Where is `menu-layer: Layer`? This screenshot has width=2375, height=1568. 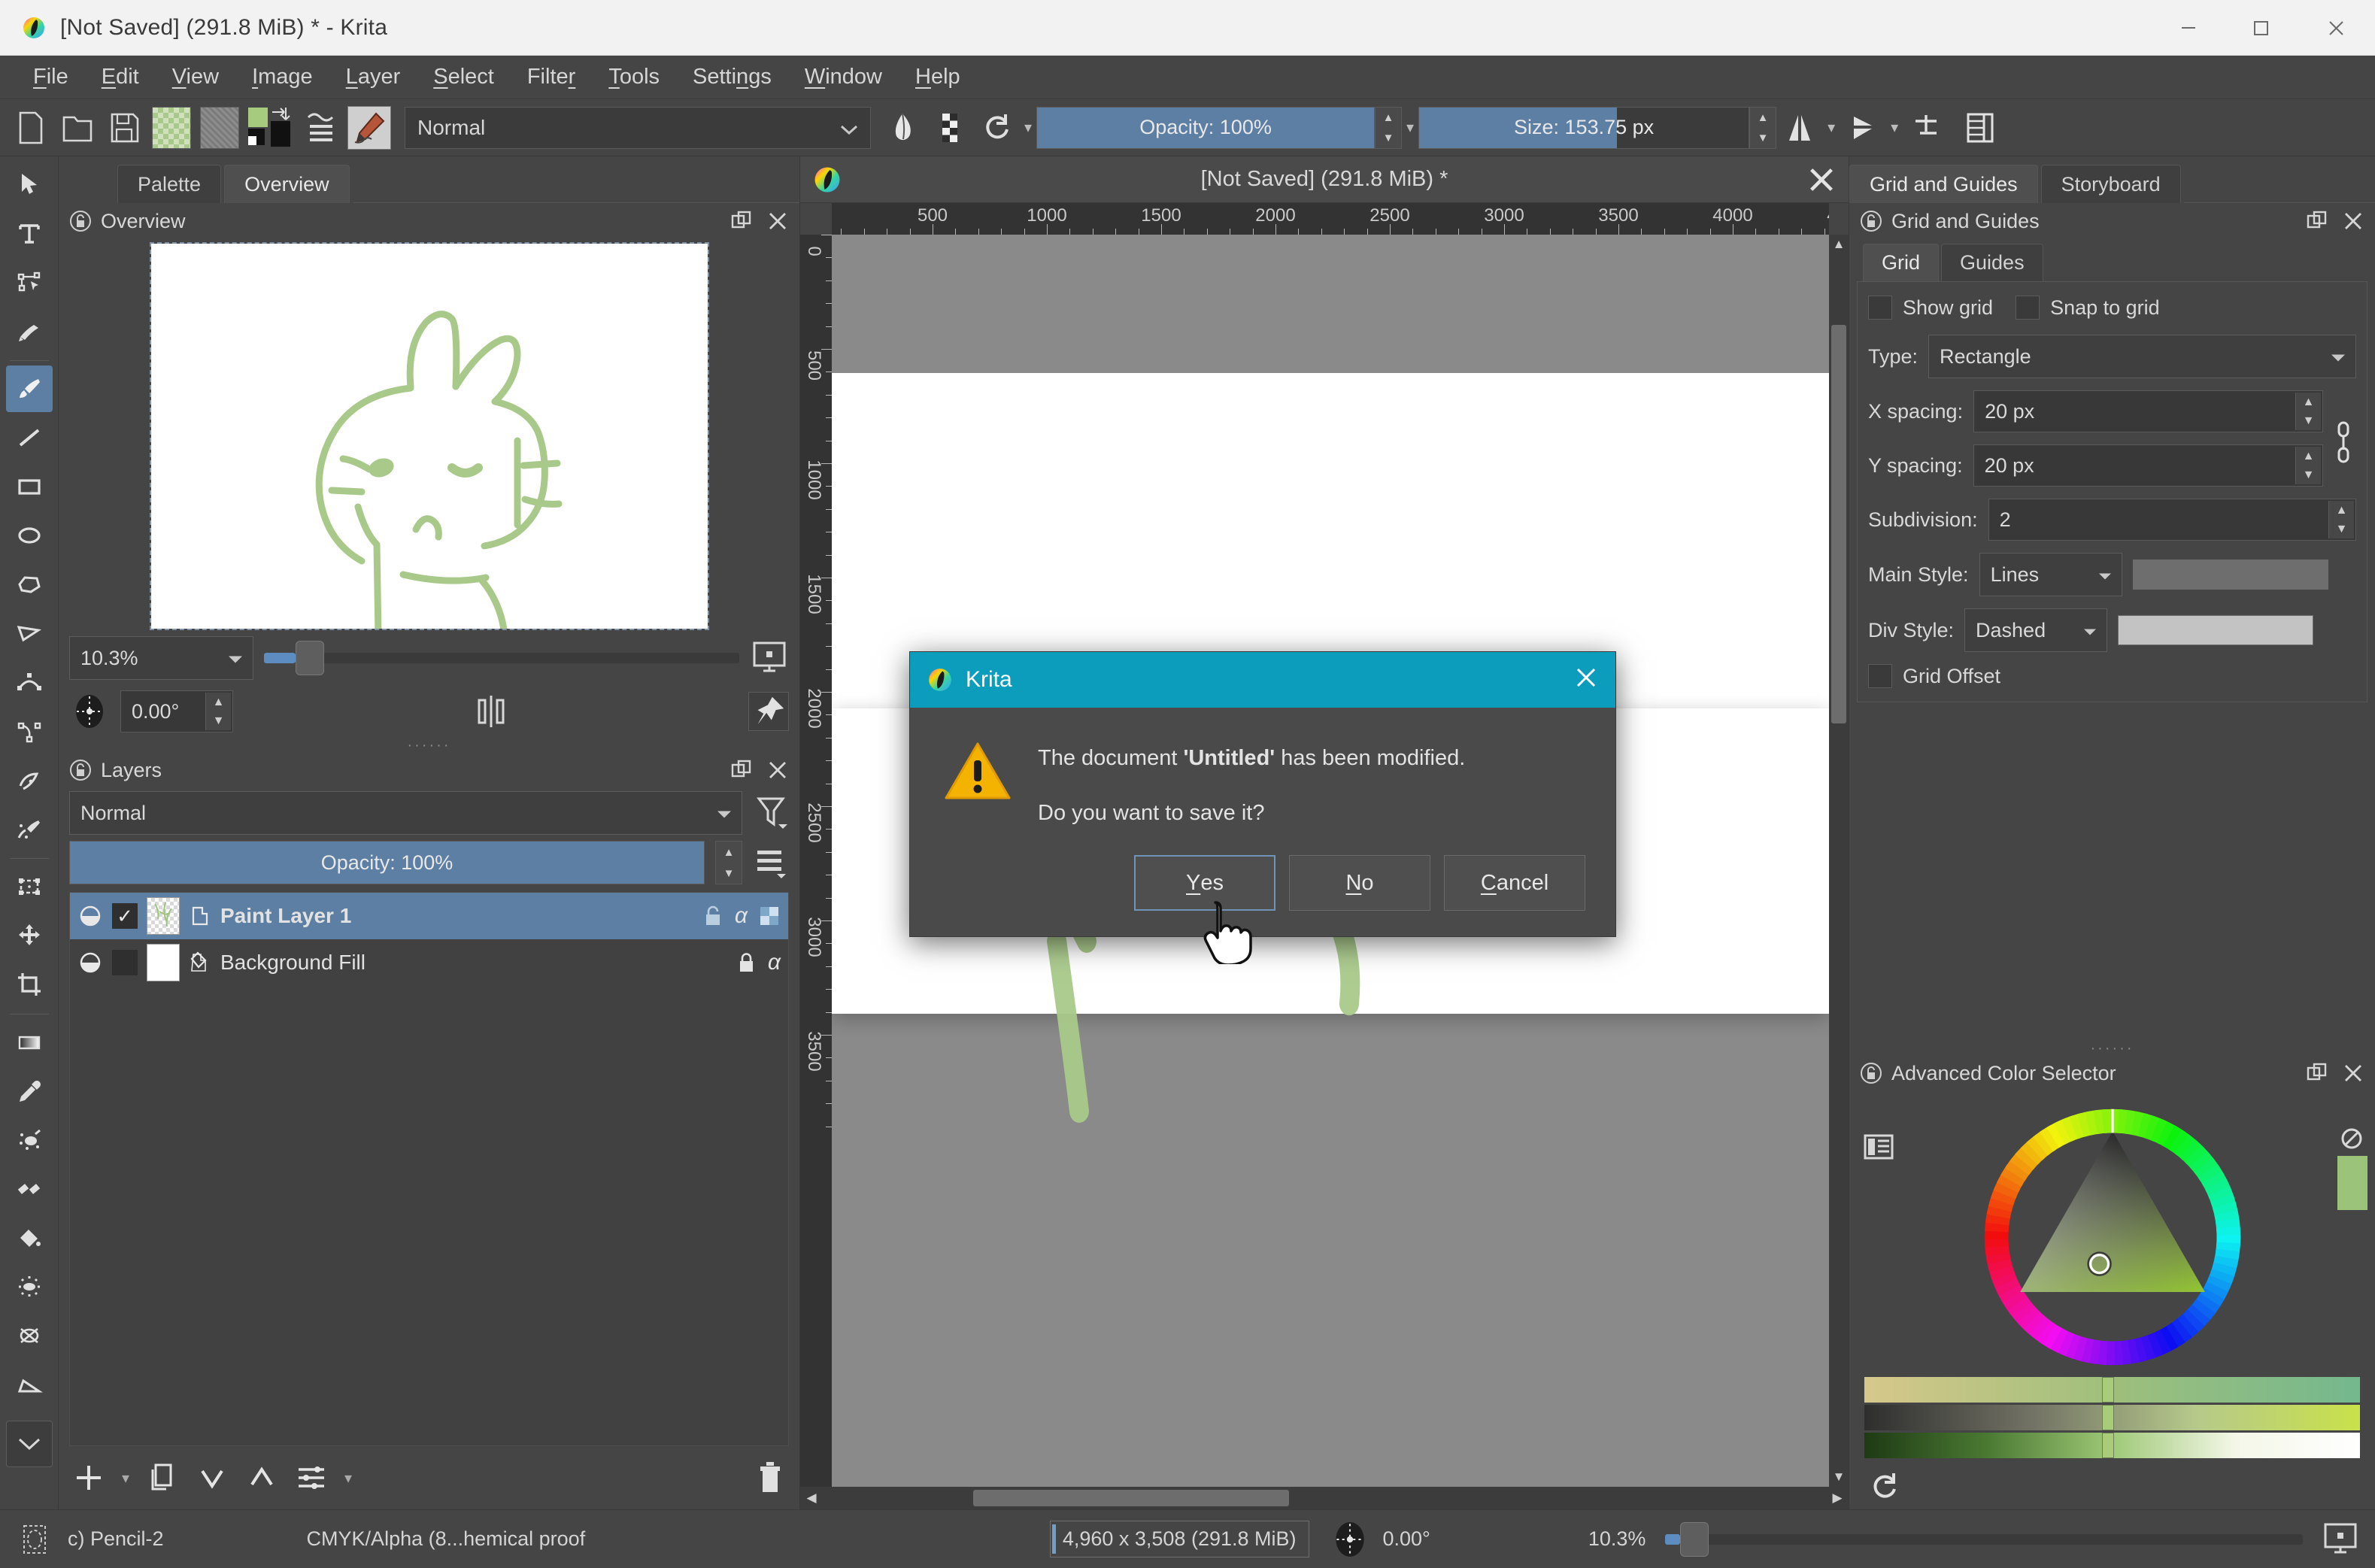
menu-layer: Layer is located at coordinates (373, 78).